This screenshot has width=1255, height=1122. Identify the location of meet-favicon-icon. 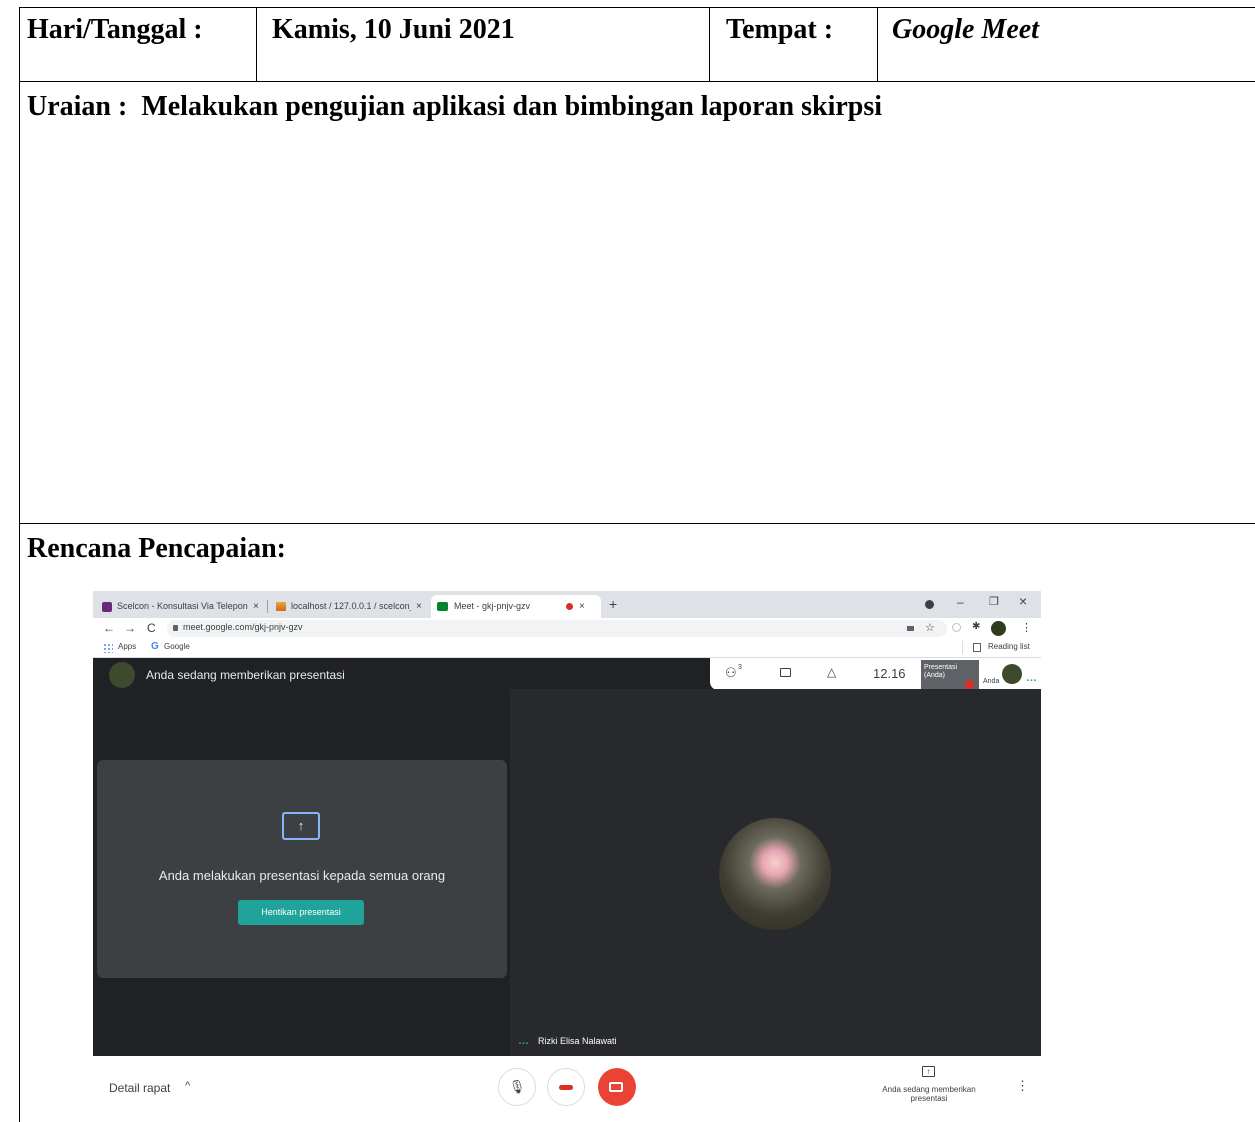
(442, 606).